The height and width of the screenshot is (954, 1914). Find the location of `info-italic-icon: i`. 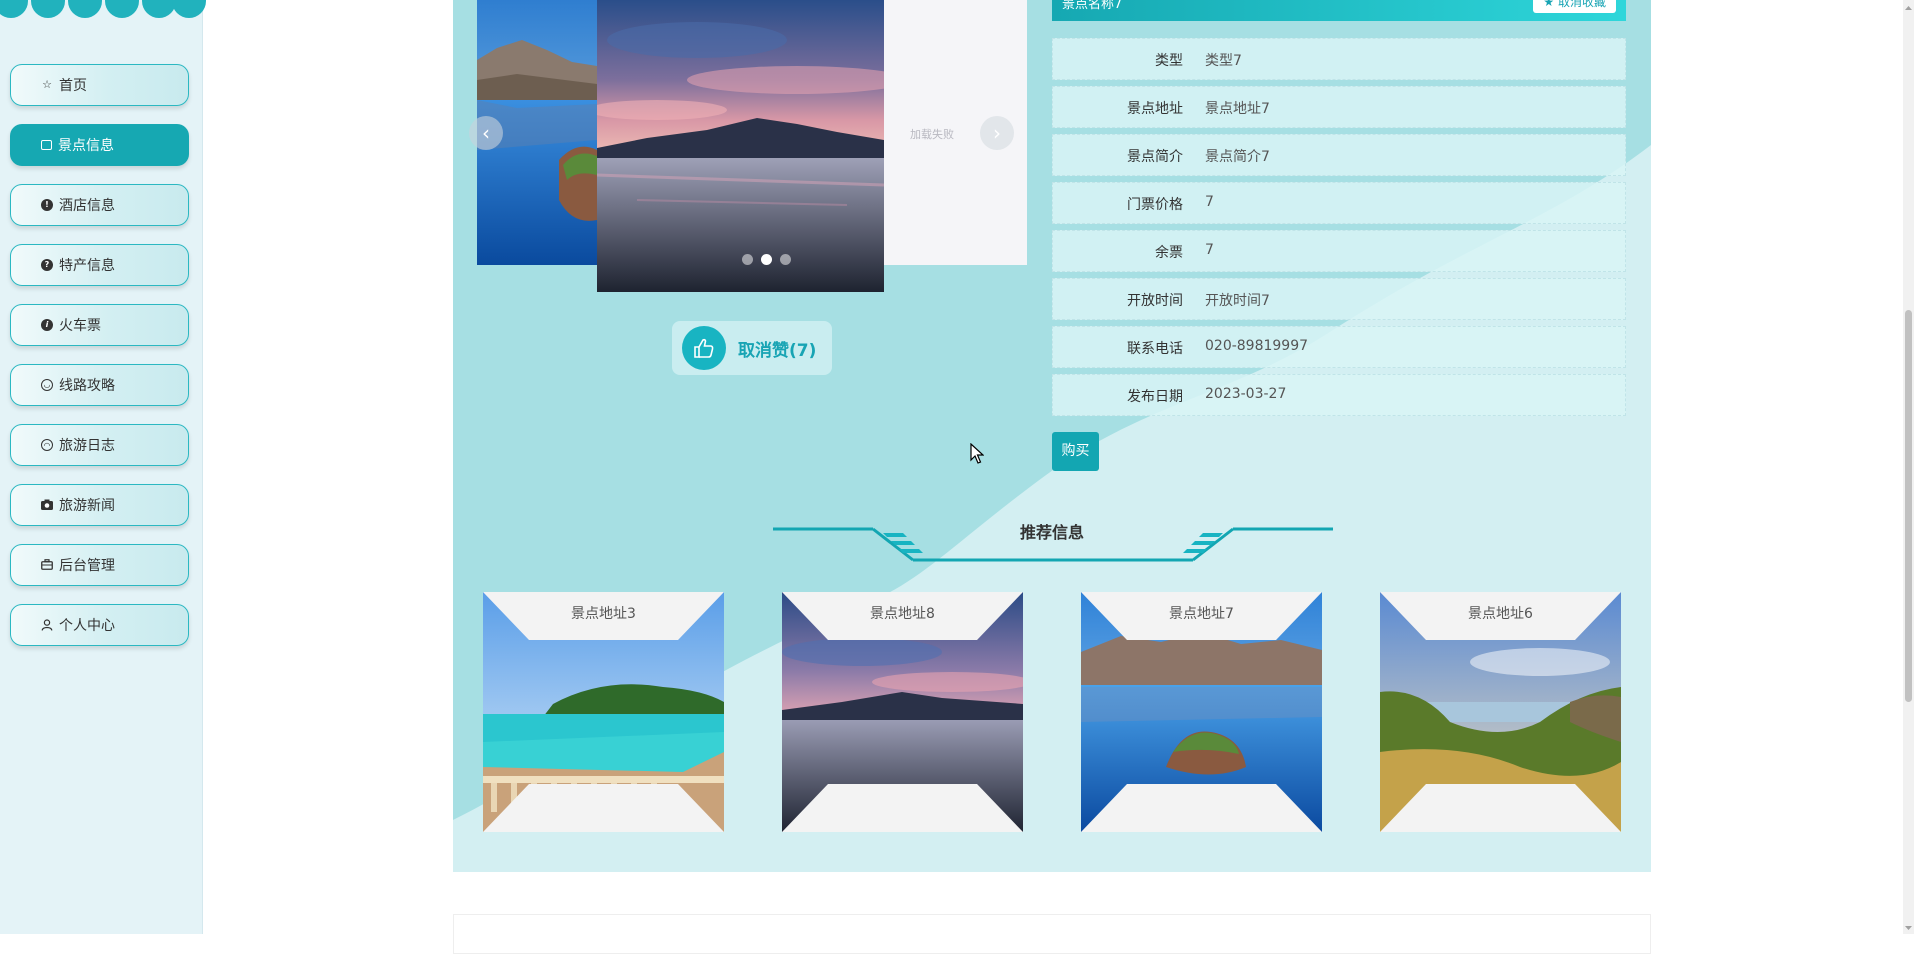

info-italic-icon: i is located at coordinates (47, 325).